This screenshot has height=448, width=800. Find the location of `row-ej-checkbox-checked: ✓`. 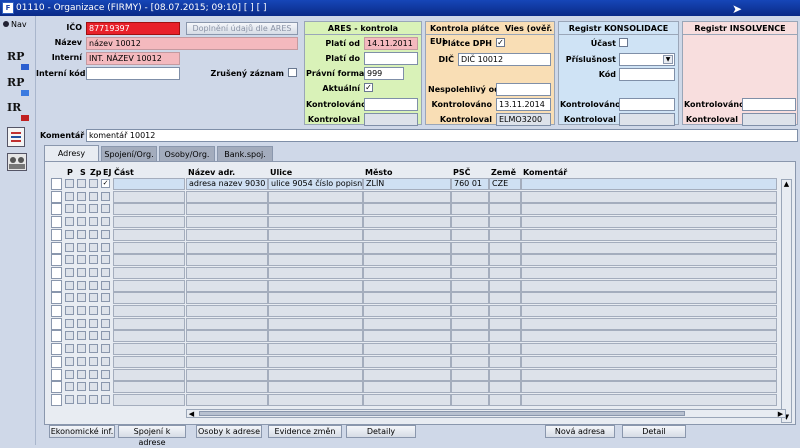

row-ej-checkbox-checked: ✓ is located at coordinates (105, 183).